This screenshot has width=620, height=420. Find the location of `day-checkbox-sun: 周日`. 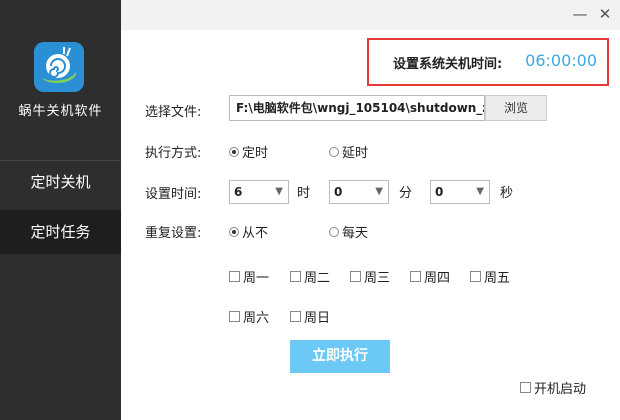

day-checkbox-sun: 周日 is located at coordinates (310, 316).